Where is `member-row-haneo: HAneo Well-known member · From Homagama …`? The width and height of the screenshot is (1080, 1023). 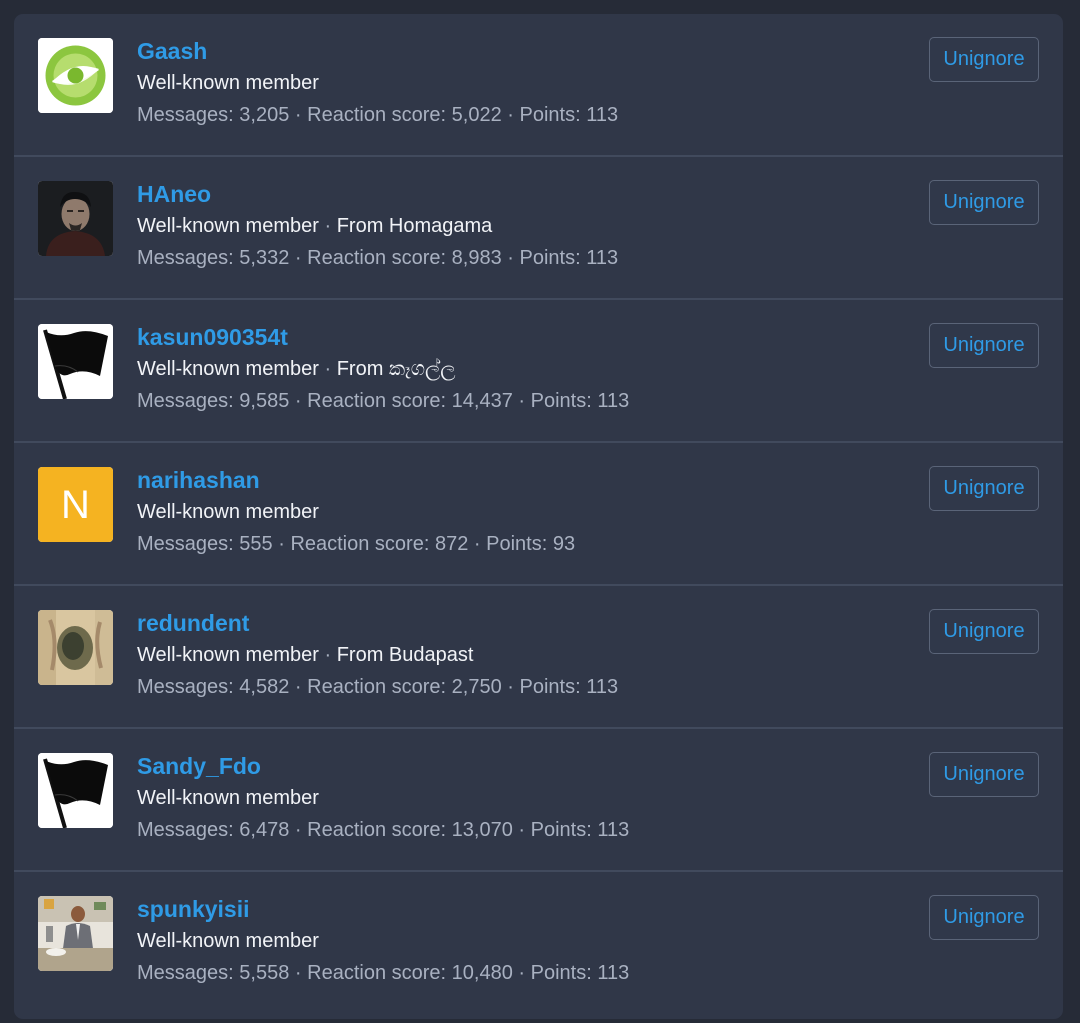 member-row-haneo: HAneo Well-known member · From Homagama … is located at coordinates (538, 228).